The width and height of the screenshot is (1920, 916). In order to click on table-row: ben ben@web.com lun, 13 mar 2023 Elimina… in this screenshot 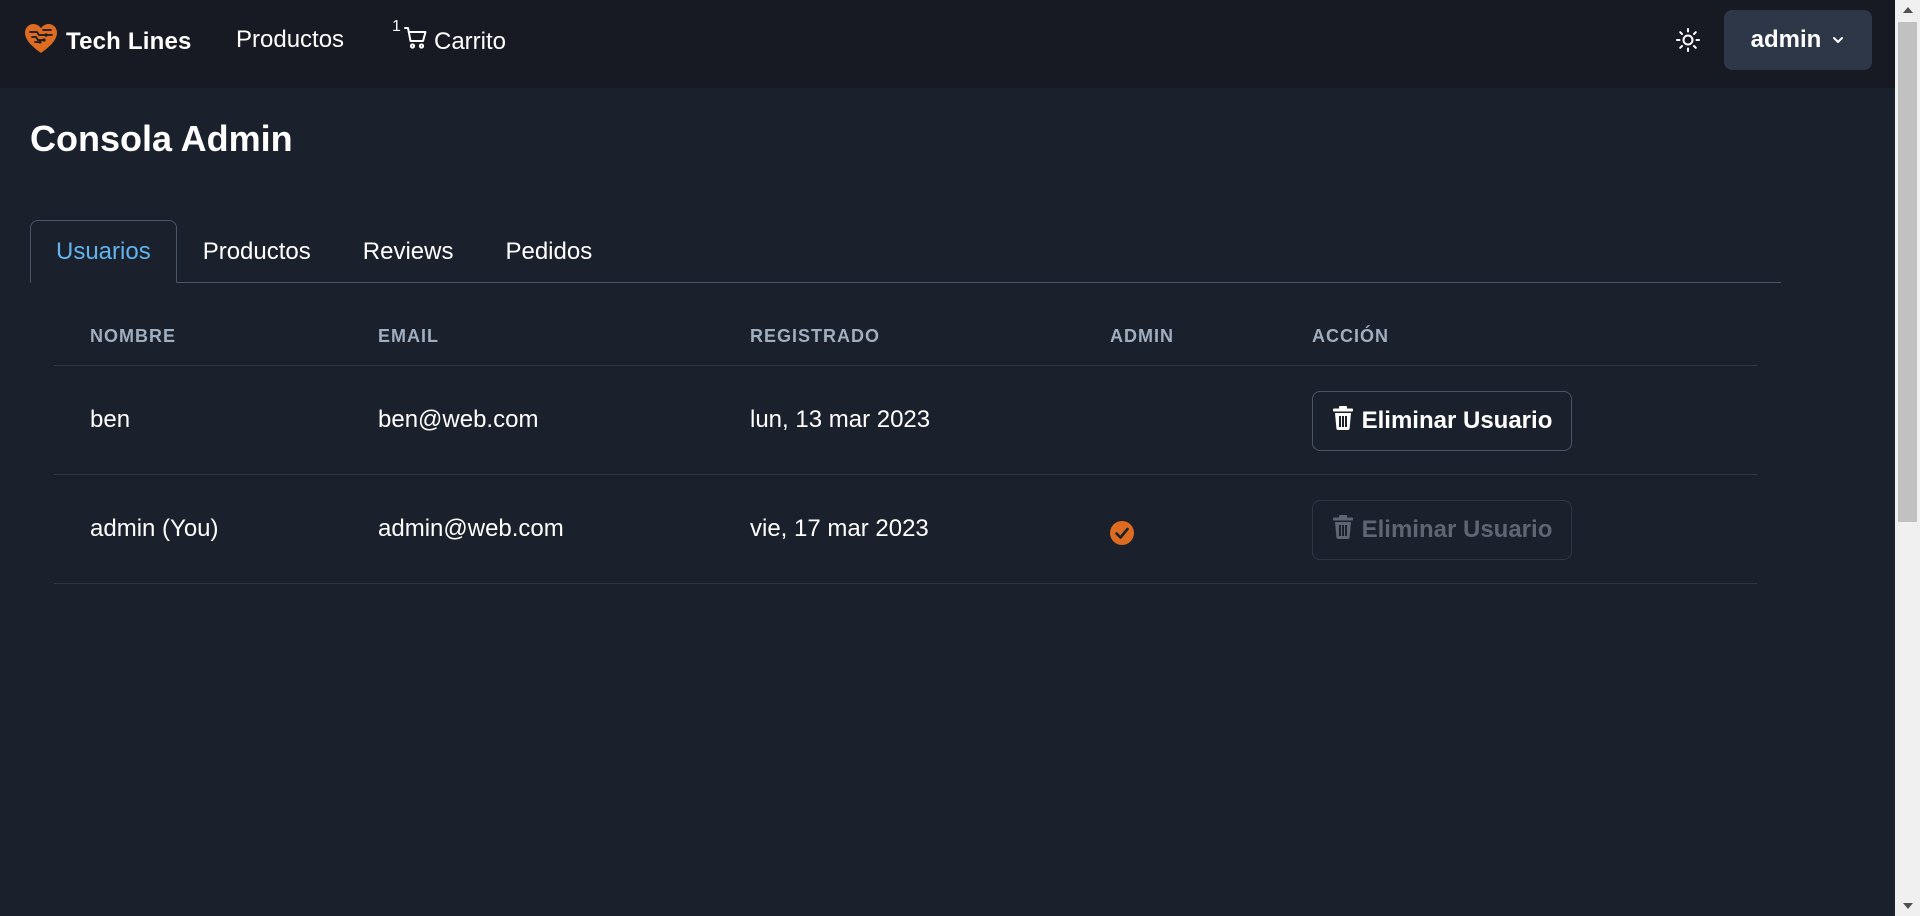, I will do `click(905, 420)`.